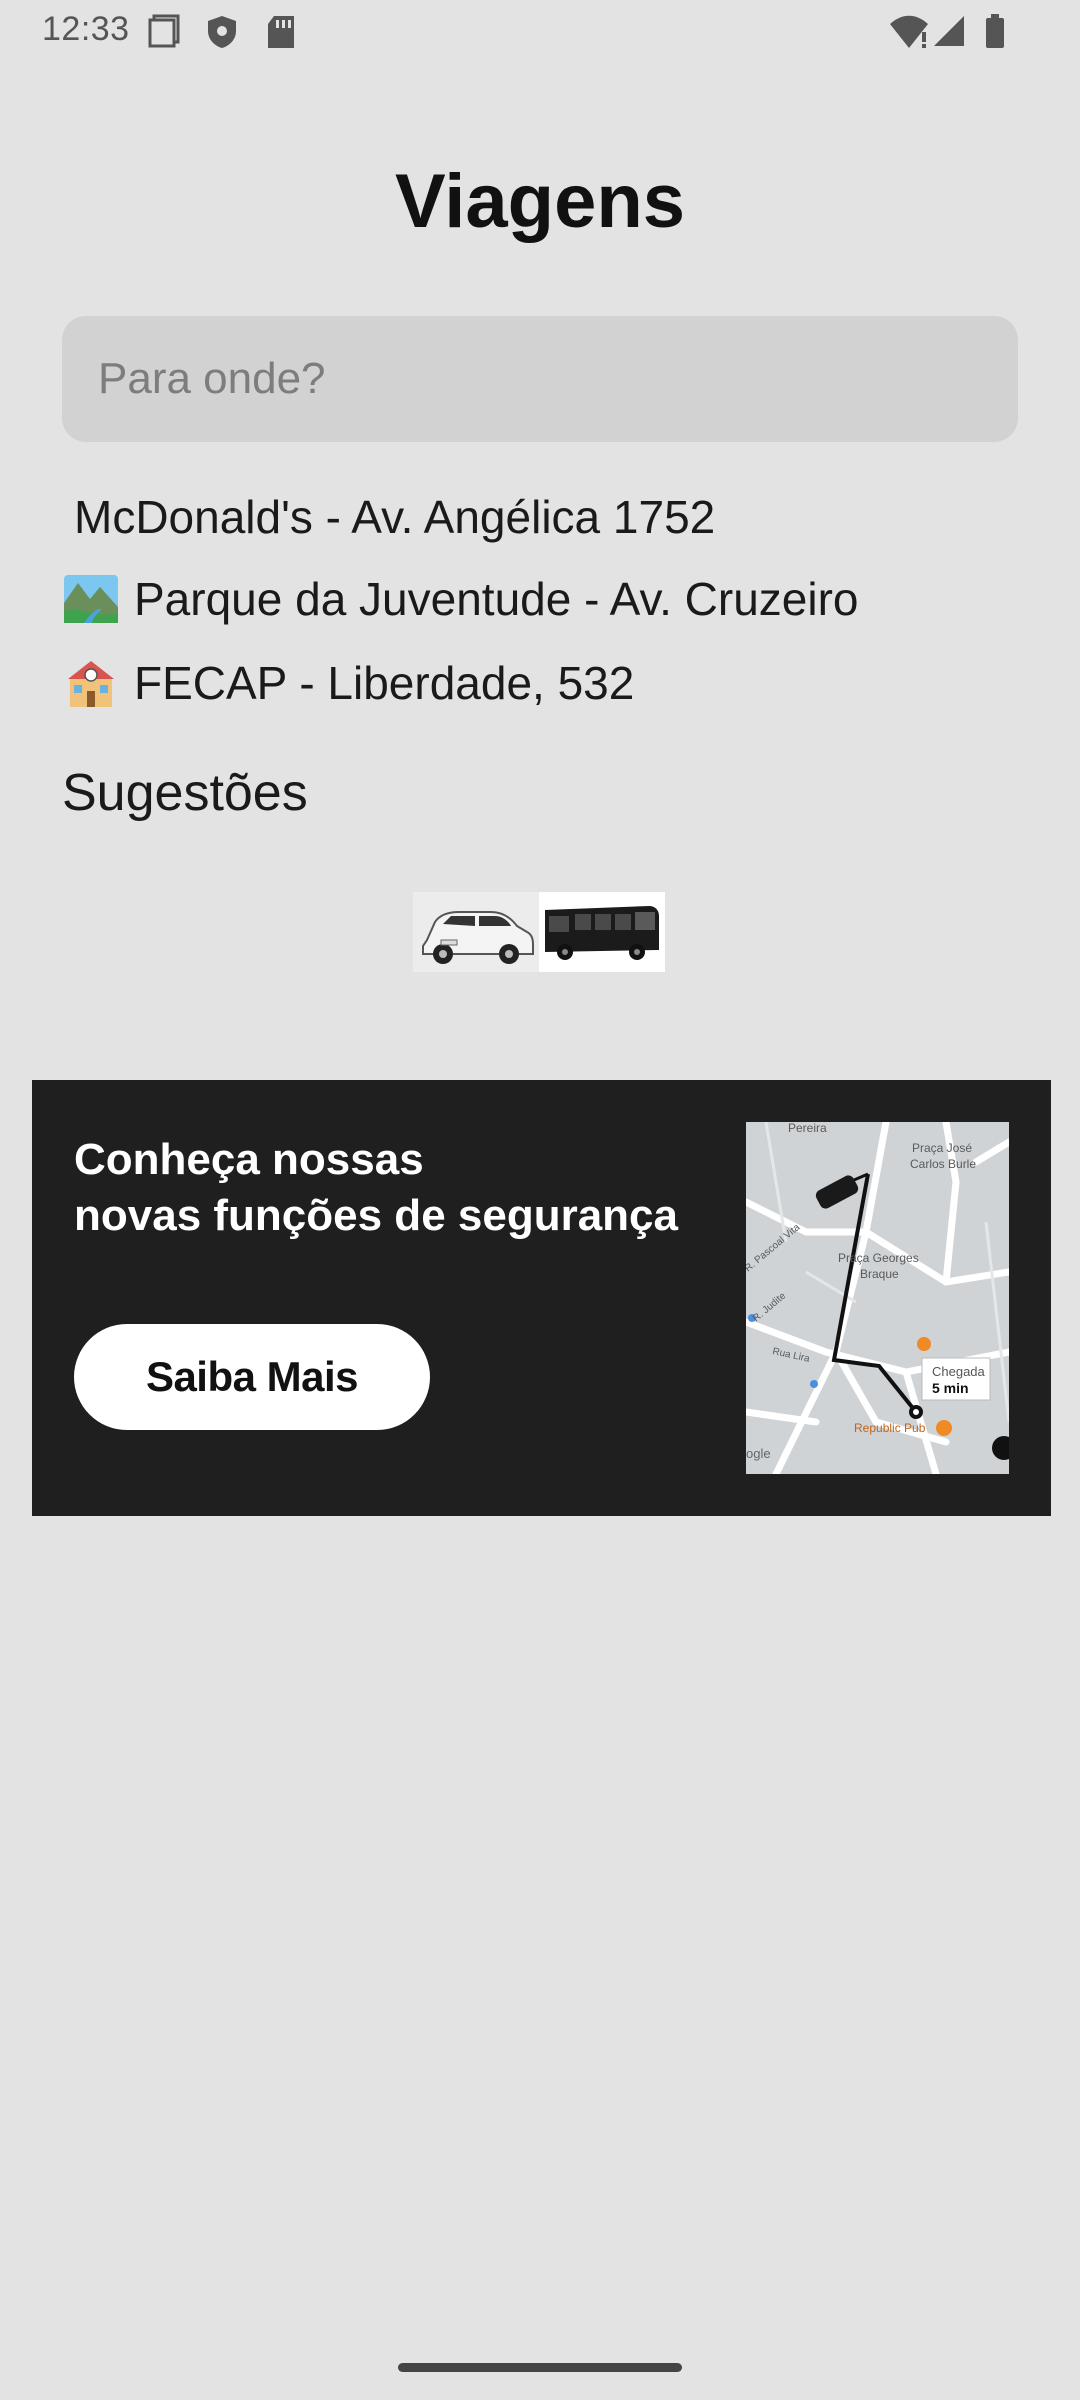 The width and height of the screenshot is (1080, 2400). Describe the element at coordinates (496, 599) in the screenshot. I see `recent-item-label: Parque da Juventude - Av. Cruzeiro` at that location.